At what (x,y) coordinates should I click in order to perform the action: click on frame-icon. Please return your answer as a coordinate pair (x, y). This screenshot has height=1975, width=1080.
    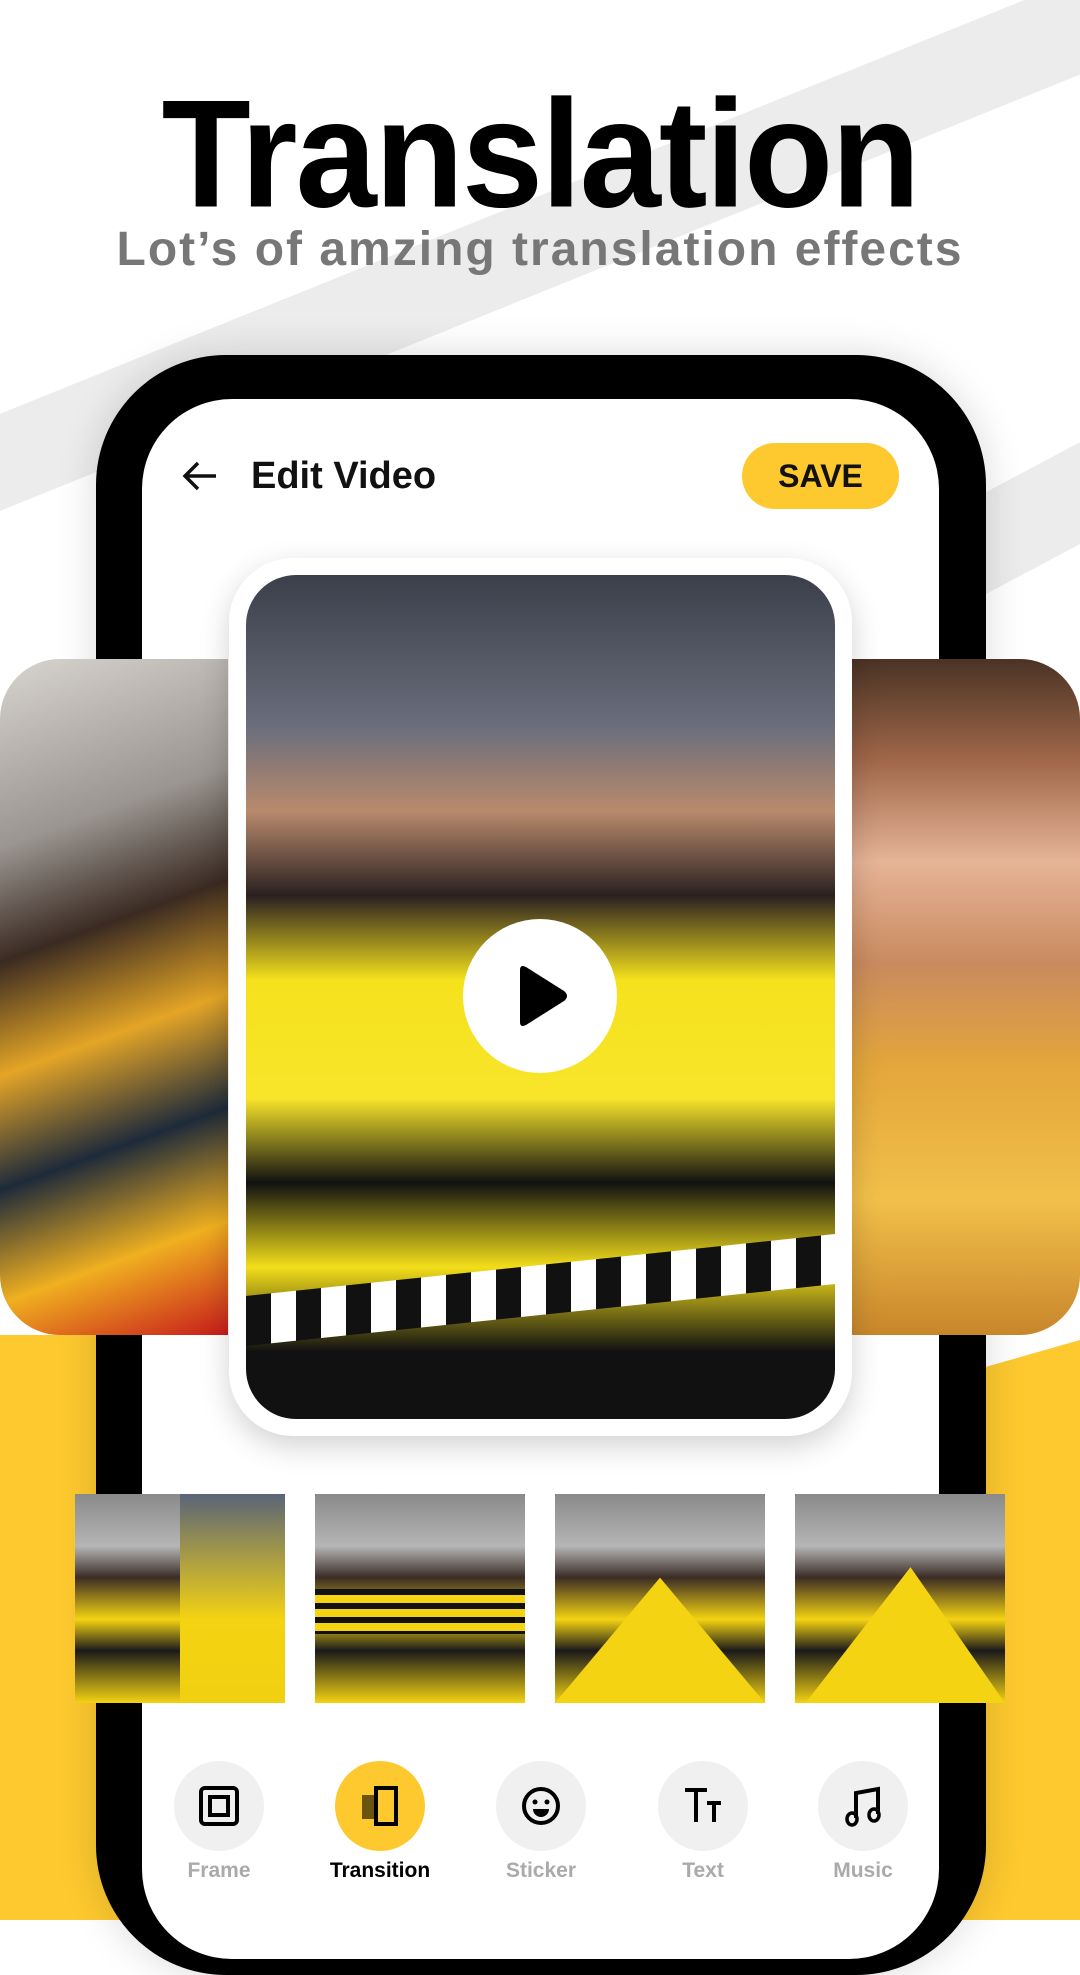
    Looking at the image, I should click on (219, 1806).